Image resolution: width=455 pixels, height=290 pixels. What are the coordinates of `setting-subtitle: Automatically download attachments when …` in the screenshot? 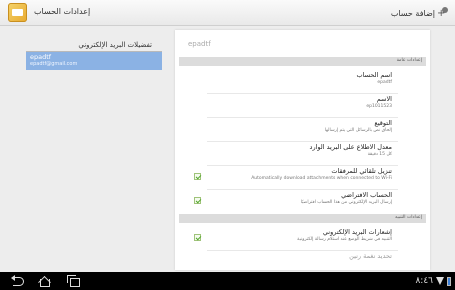 It's located at (321, 178).